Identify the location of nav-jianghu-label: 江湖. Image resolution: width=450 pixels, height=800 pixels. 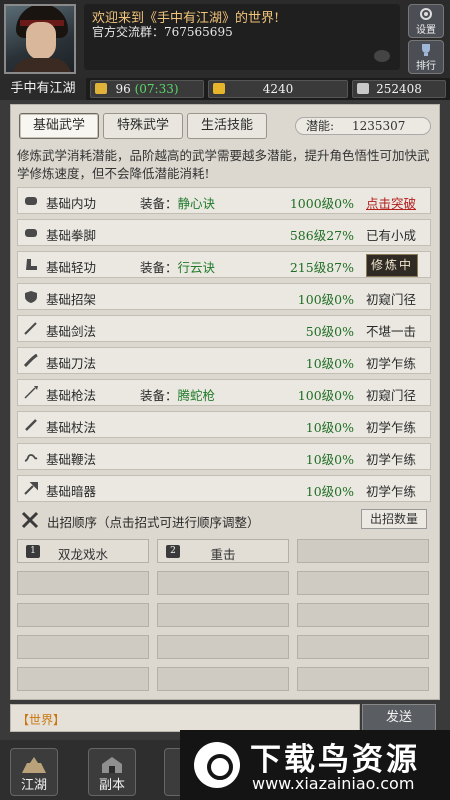
(33, 785).